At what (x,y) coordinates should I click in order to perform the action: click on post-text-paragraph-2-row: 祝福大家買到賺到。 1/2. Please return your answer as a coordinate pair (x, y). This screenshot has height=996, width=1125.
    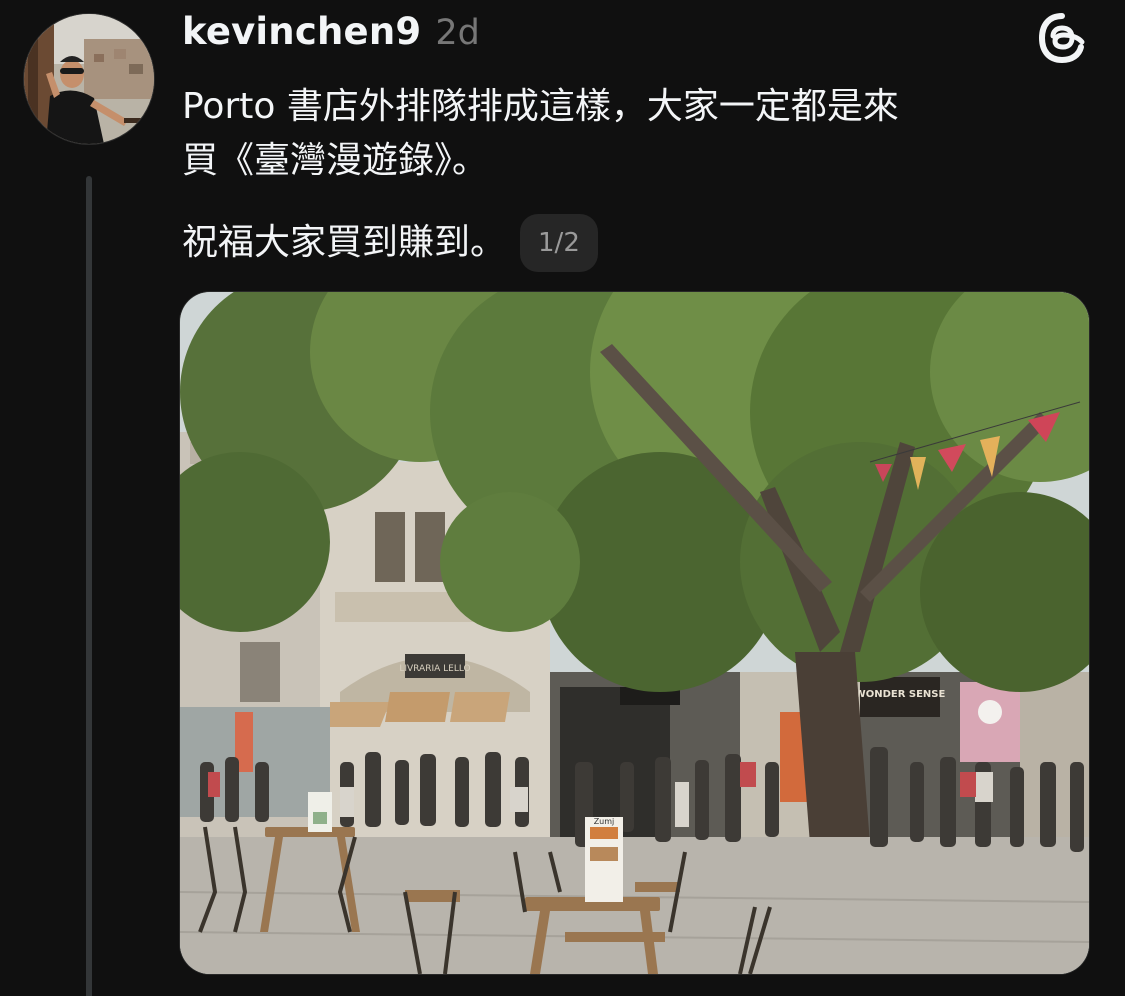
    Looking at the image, I should click on (390, 243).